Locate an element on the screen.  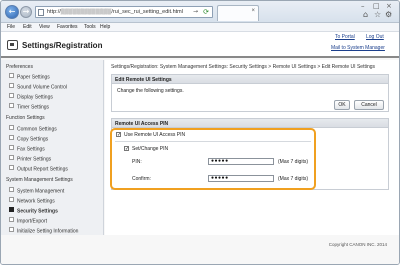
page-icon is located at coordinates (41, 12).